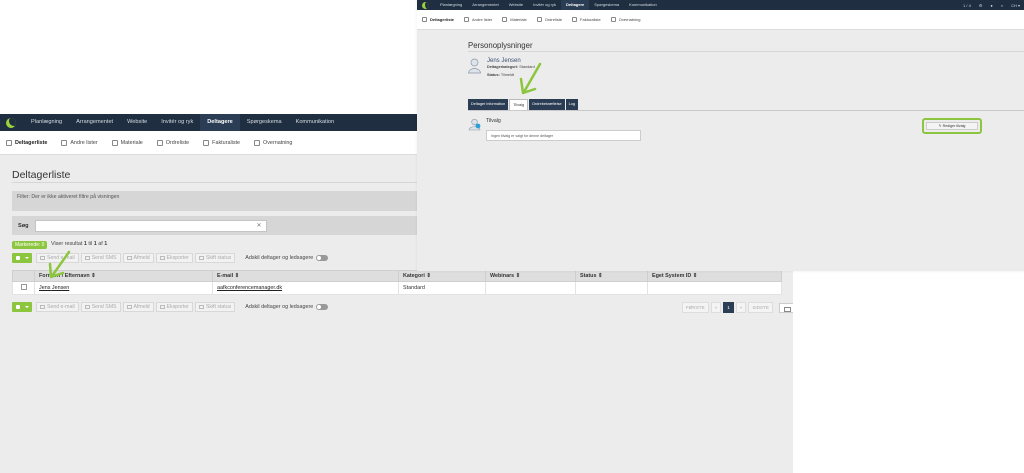  Describe the element at coordinates (150, 225) in the screenshot. I see `search-input: ✕` at that location.